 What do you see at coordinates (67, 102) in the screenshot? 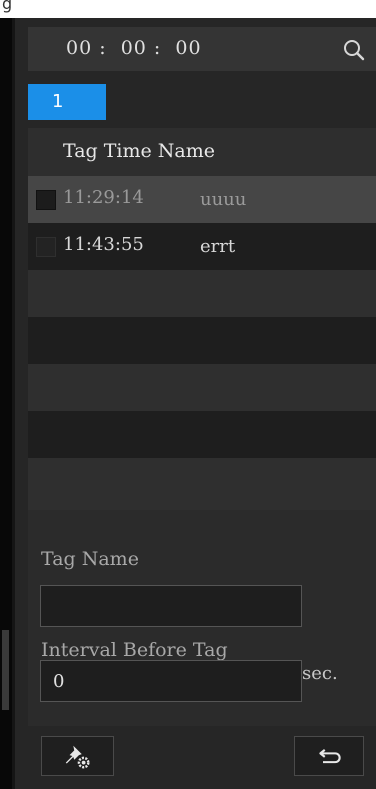
I see `tab-page-1: 1` at bounding box center [67, 102].